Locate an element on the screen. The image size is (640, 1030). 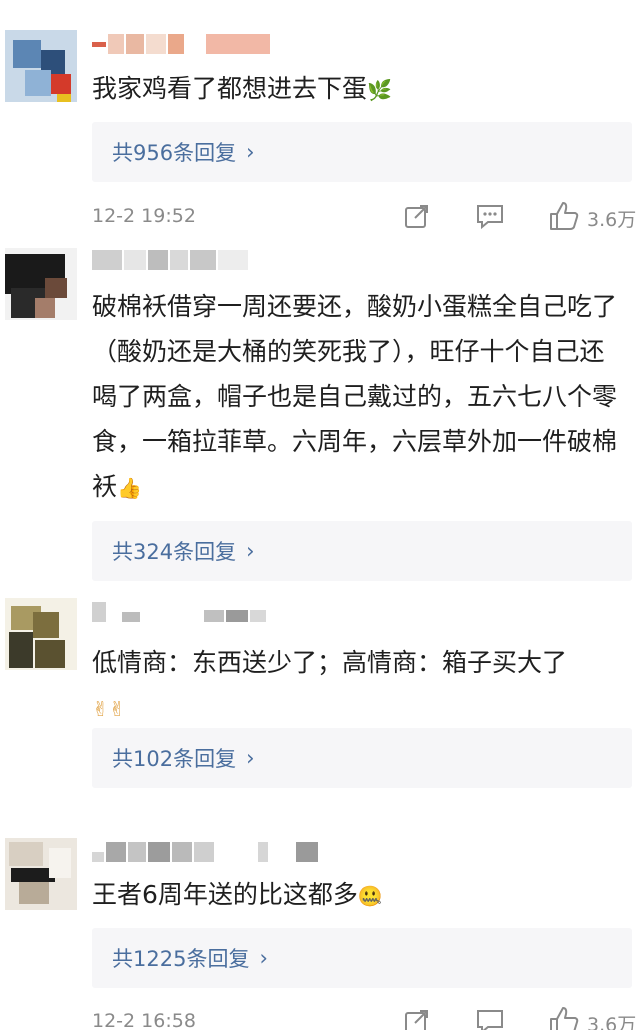
comment-meta-bar: 12-2 19:52 3.6万 is located at coordinates (366, 218).